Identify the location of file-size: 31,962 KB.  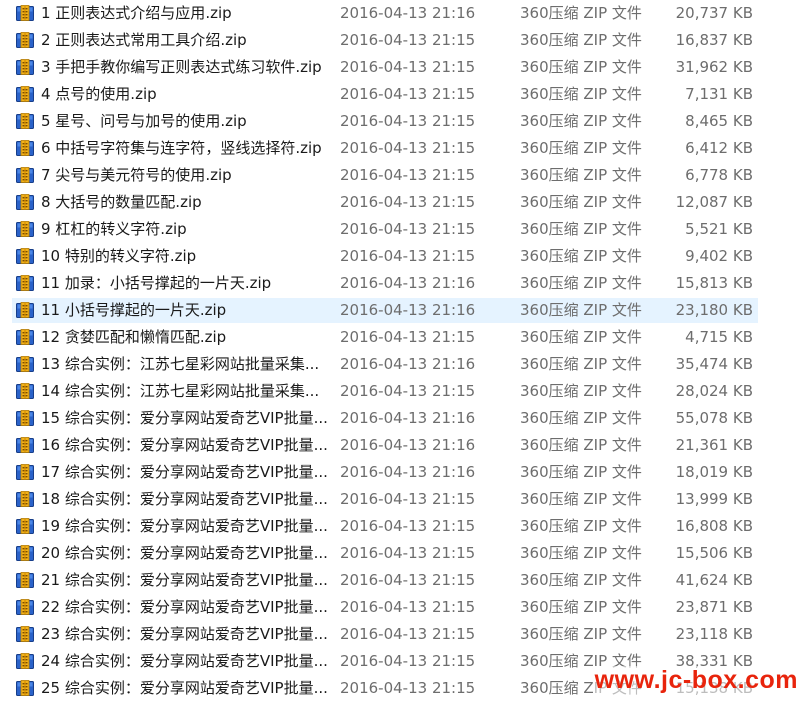
(714, 67).